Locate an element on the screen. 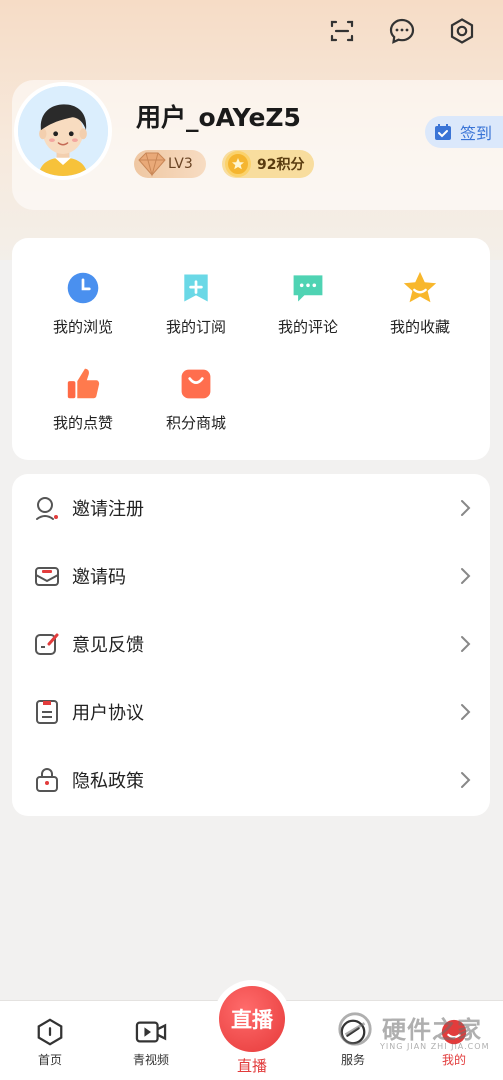 The image size is (503, 1080). history-icon is located at coordinates (83, 288).